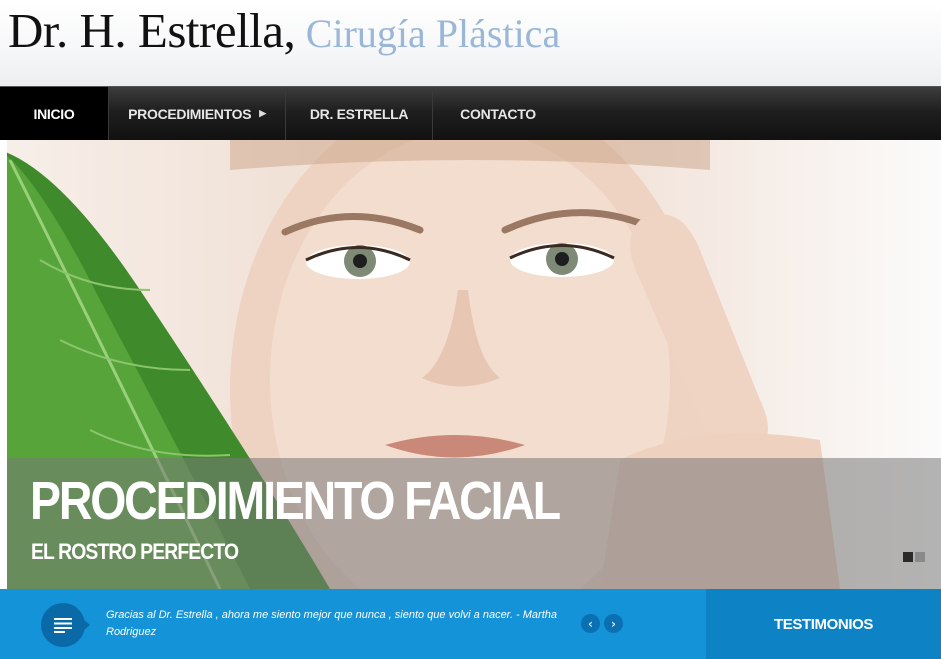 This screenshot has height=659, width=941. I want to click on logo-tagline: Cirugía Plástica, so click(433, 33).